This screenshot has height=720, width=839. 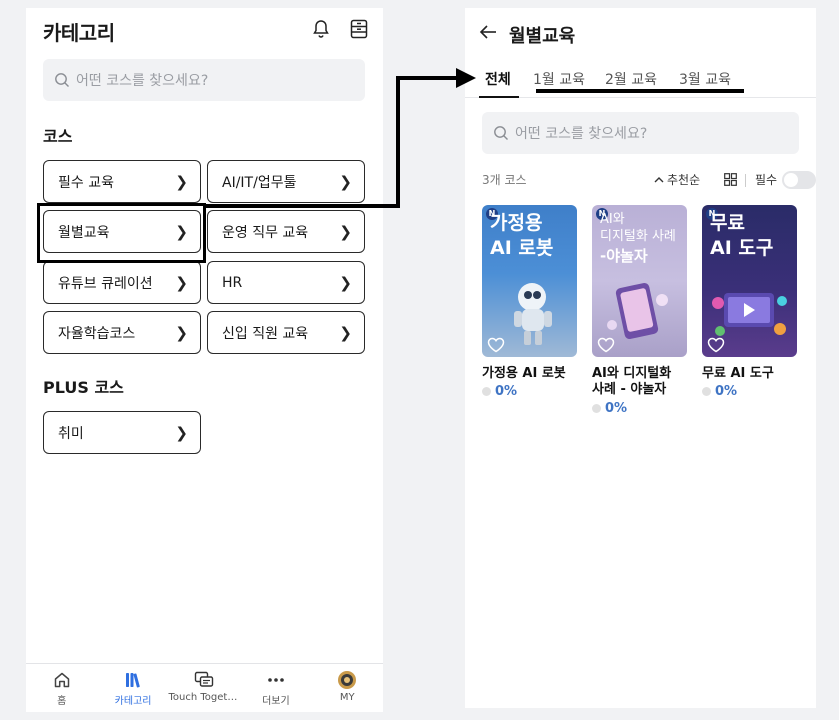 What do you see at coordinates (640, 91) in the screenshot?
I see `tabs-underline-annotation` at bounding box center [640, 91].